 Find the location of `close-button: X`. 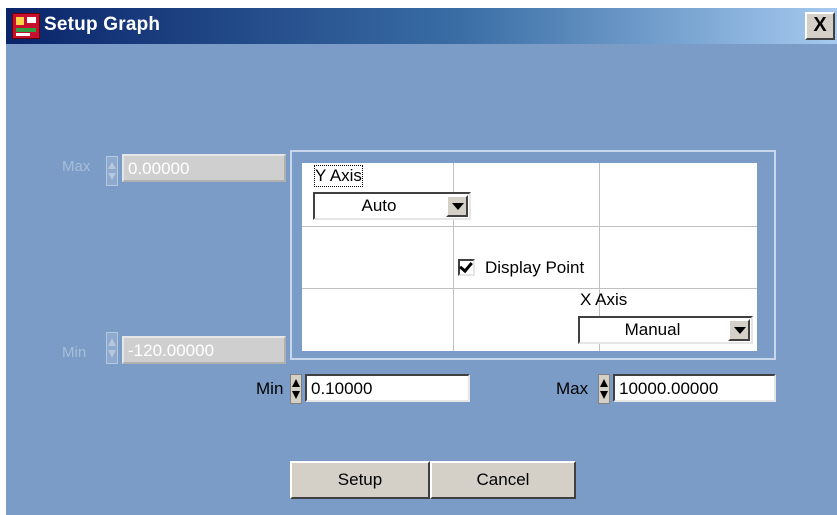

close-button: X is located at coordinates (820, 26).